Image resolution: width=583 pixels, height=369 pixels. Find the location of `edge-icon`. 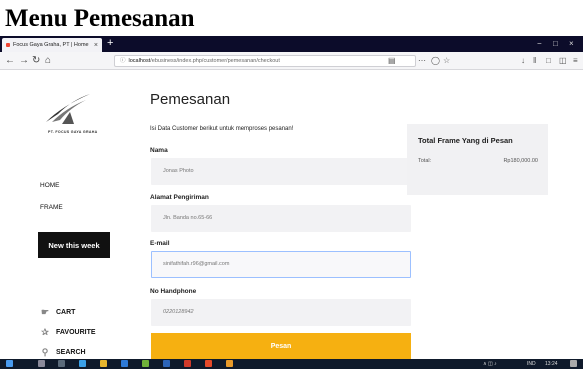

edge-icon is located at coordinates (124, 363).